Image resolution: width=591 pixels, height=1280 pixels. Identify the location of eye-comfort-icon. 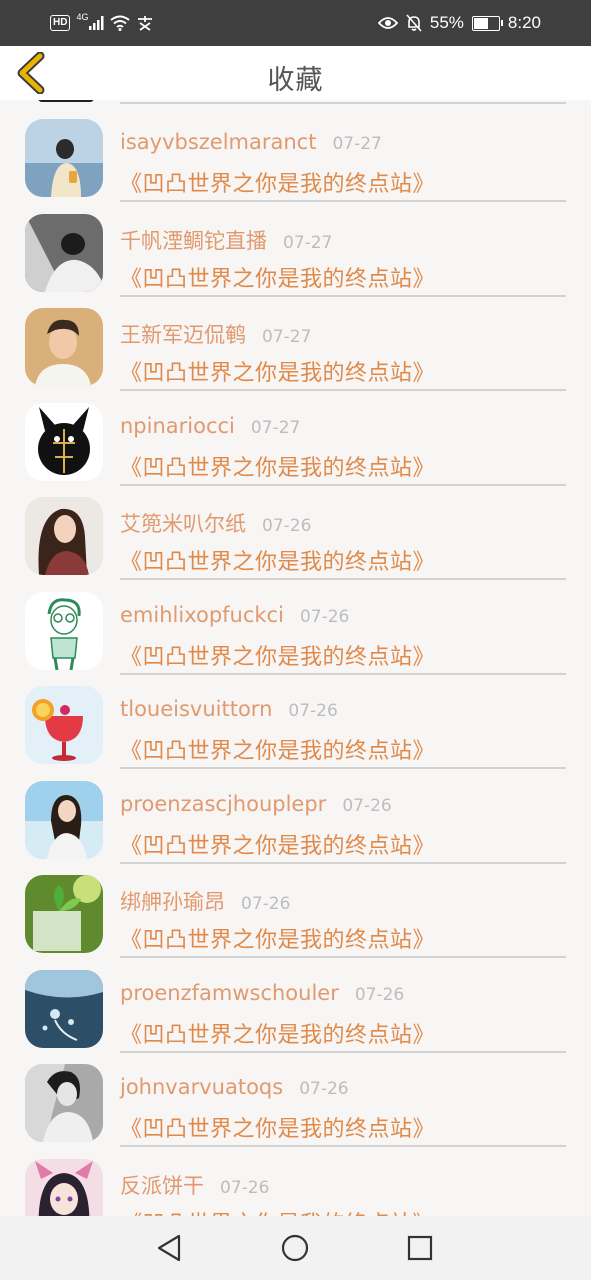
(387, 23).